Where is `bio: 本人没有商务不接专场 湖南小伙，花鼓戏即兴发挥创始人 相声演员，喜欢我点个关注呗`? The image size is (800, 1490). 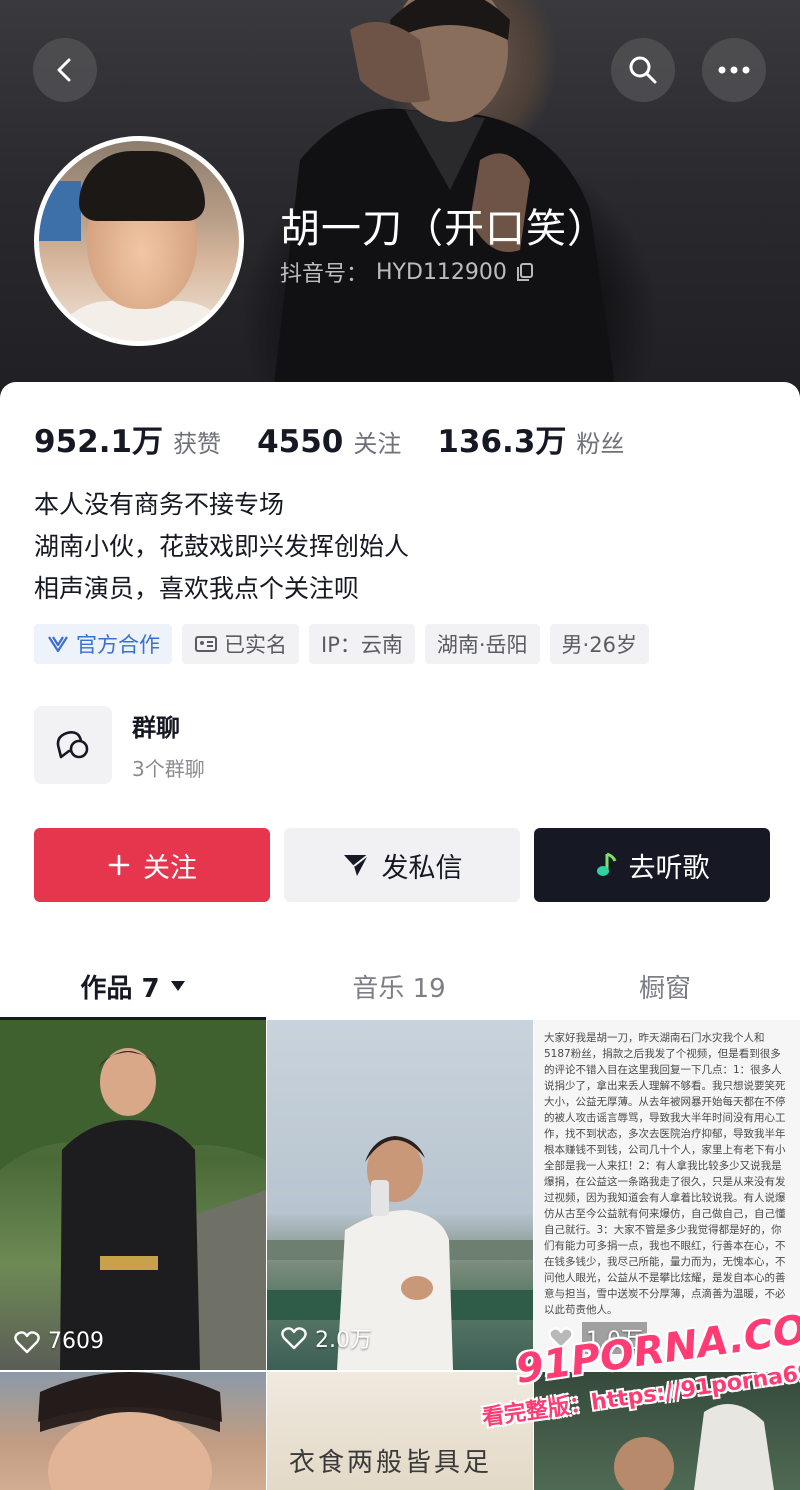 bio: 本人没有商务不接专场 湖南小伙，花鼓戏即兴发挥创始人 相声演员，喜欢我点个关注呗 is located at coordinates (221, 547).